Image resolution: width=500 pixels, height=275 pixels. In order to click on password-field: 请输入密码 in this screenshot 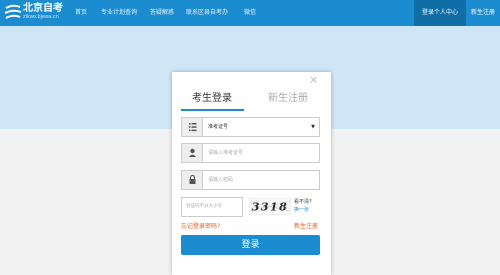, I will do `click(250, 180)`.